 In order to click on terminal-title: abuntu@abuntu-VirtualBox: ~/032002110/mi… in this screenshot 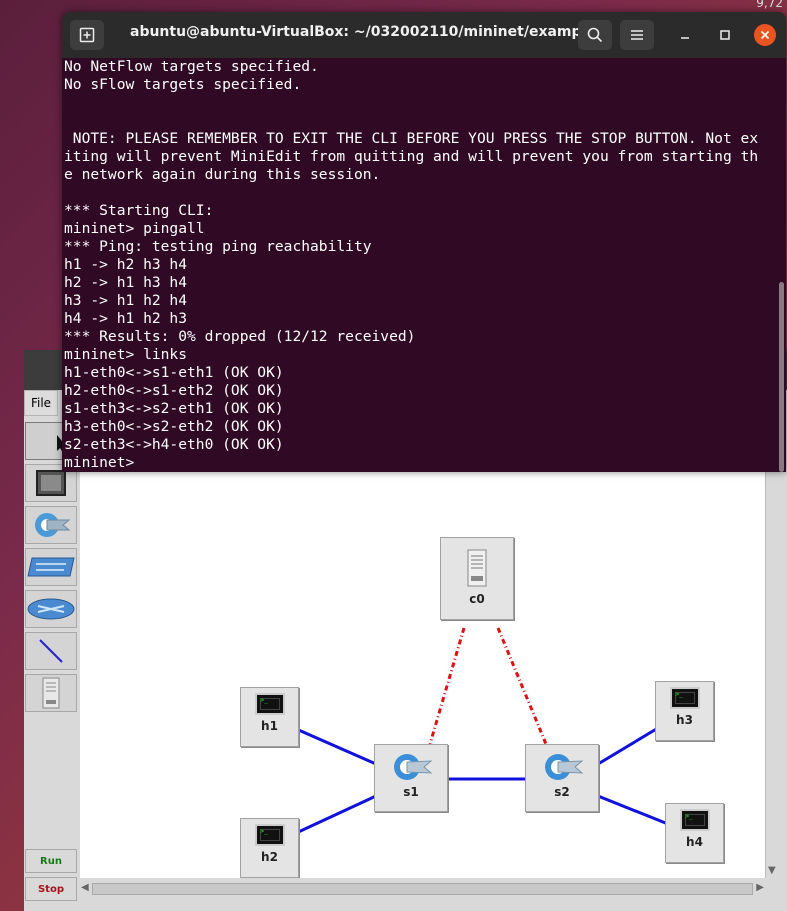, I will do `click(367, 32)`.